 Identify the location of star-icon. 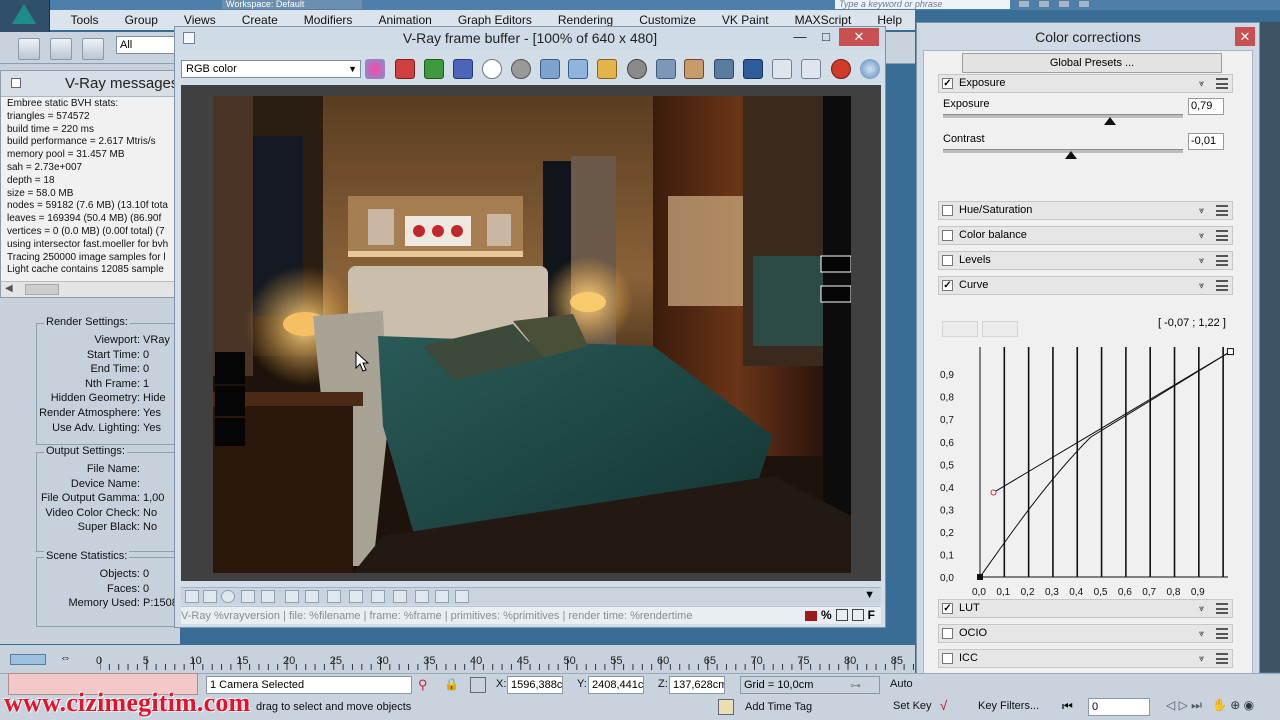
(1064, 4).